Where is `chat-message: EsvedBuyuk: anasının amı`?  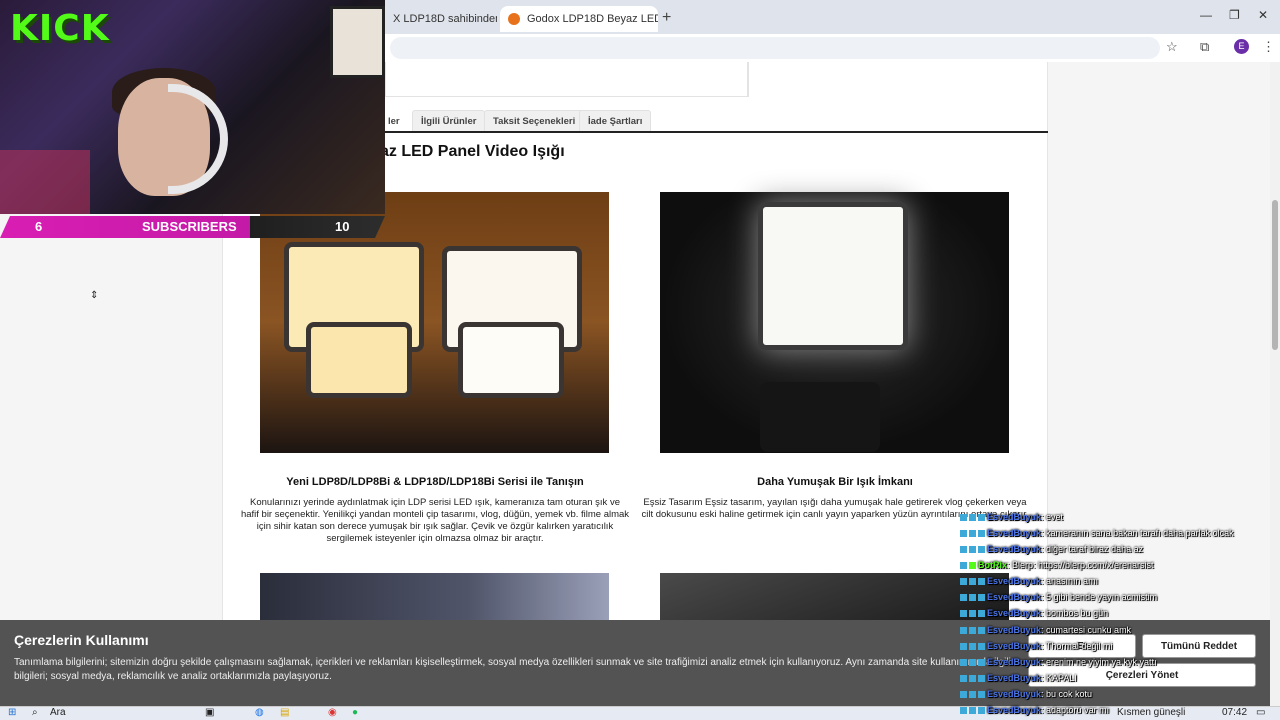
chat-message: EsvedBuyuk: anasının amı is located at coordinates (1029, 581).